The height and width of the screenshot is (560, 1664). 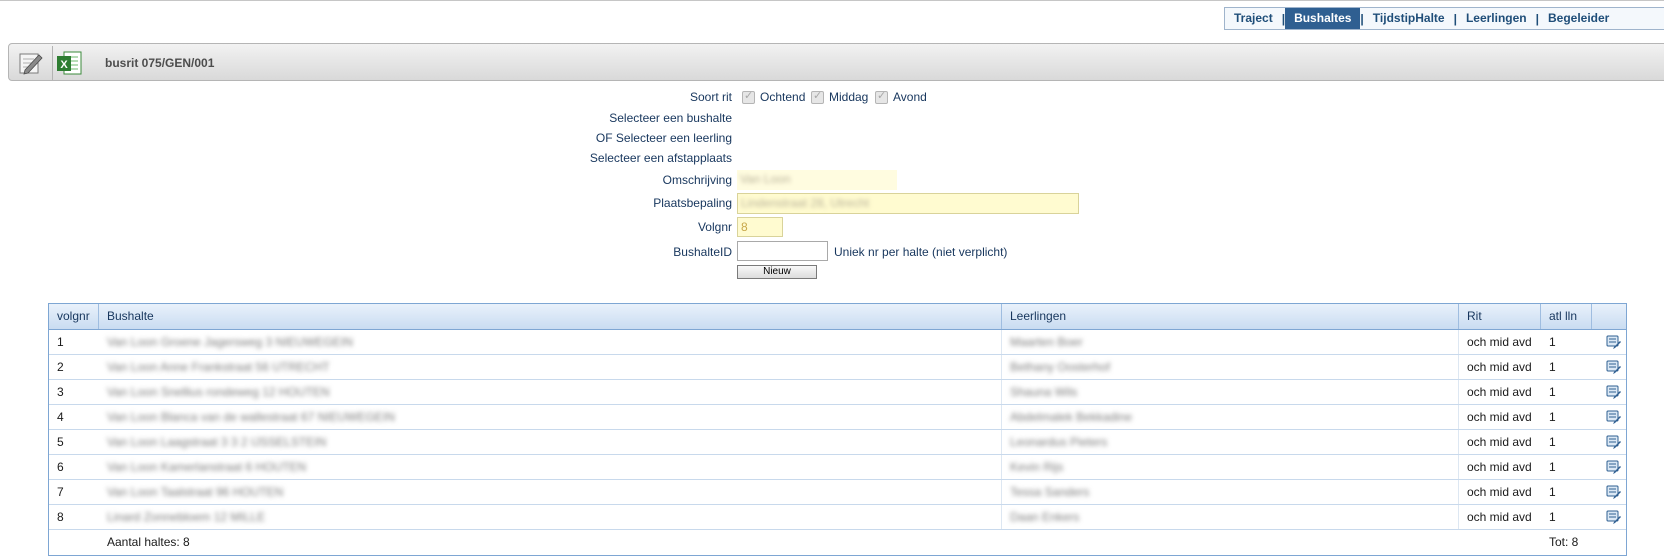 I want to click on header-leerlingen: Leerlingen, so click(x=1230, y=316).